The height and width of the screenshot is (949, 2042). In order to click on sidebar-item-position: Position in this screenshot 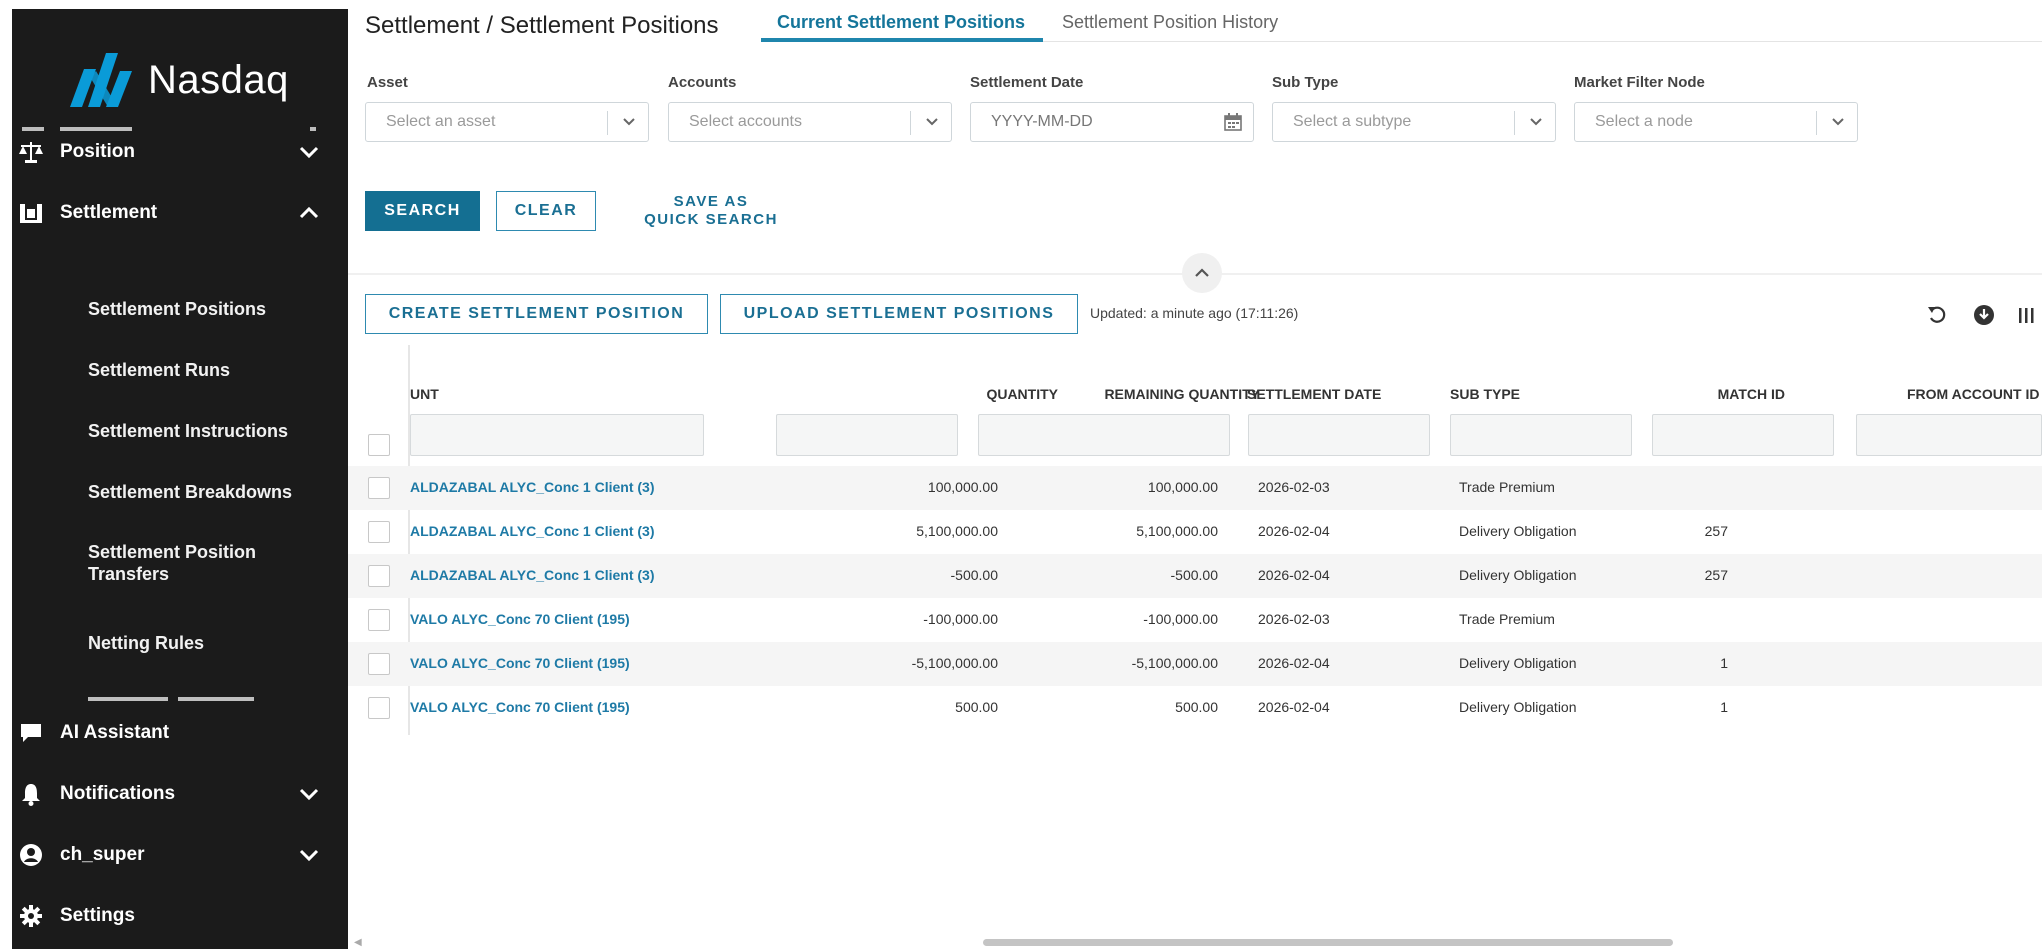, I will do `click(180, 152)`.